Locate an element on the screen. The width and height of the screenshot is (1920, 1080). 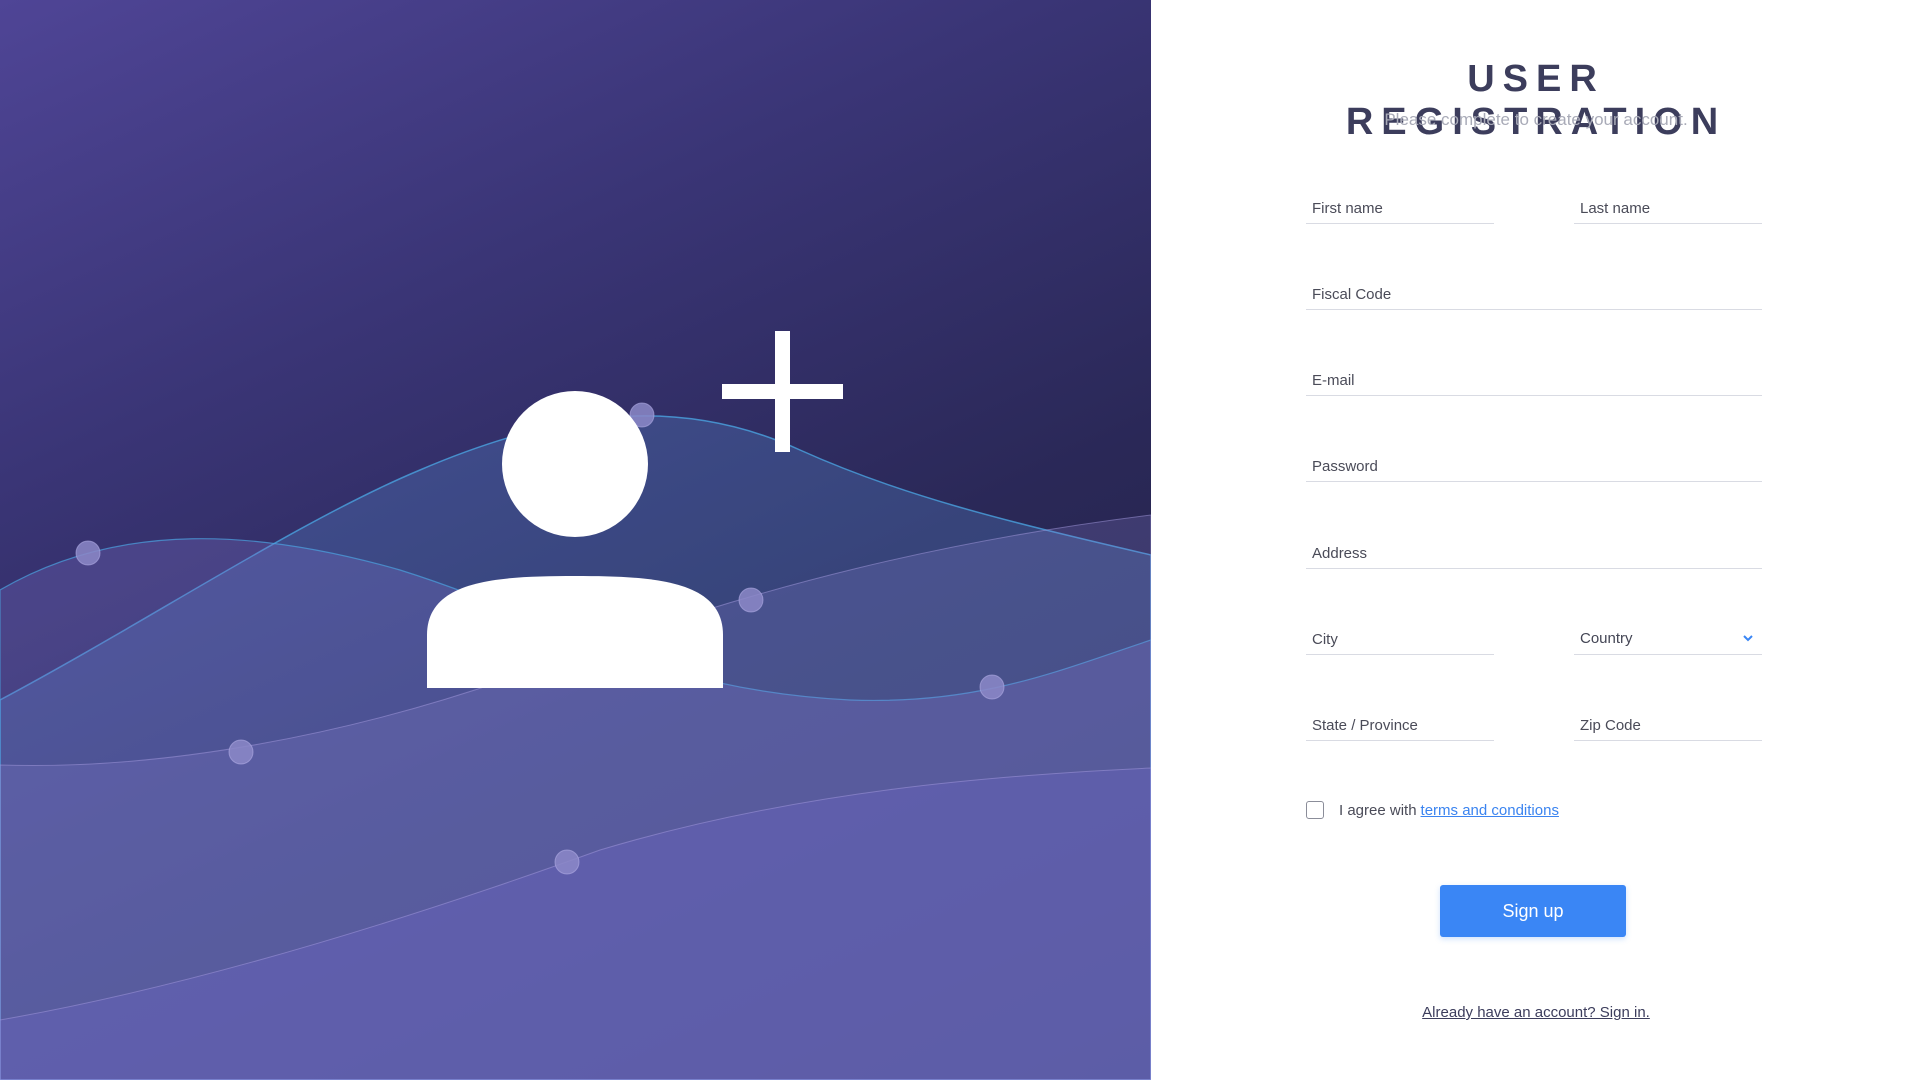
first-name-input is located at coordinates (1400, 203).